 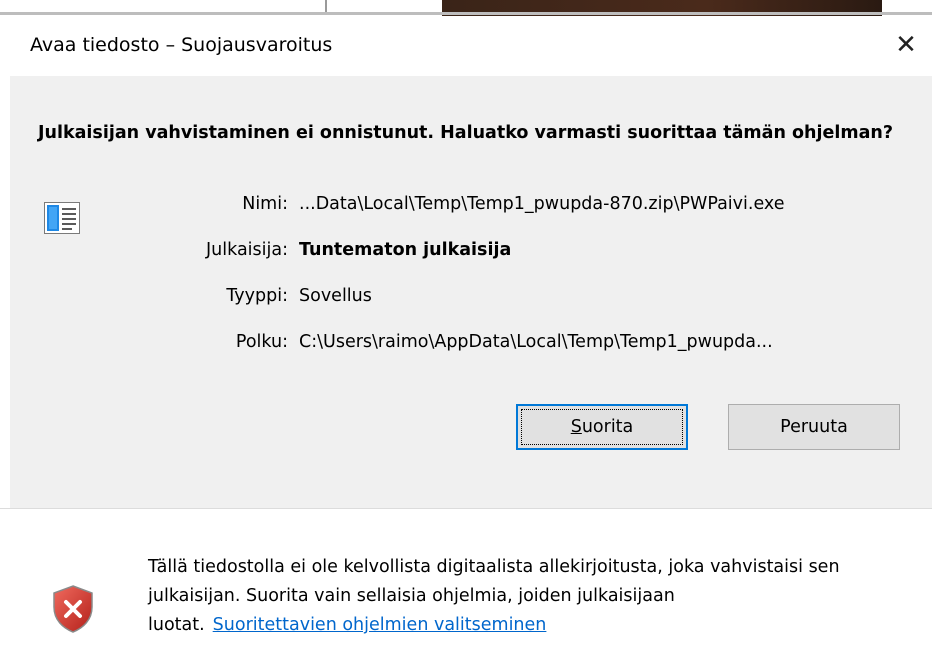 What do you see at coordinates (466, 8) in the screenshot?
I see `background-window-strip` at bounding box center [466, 8].